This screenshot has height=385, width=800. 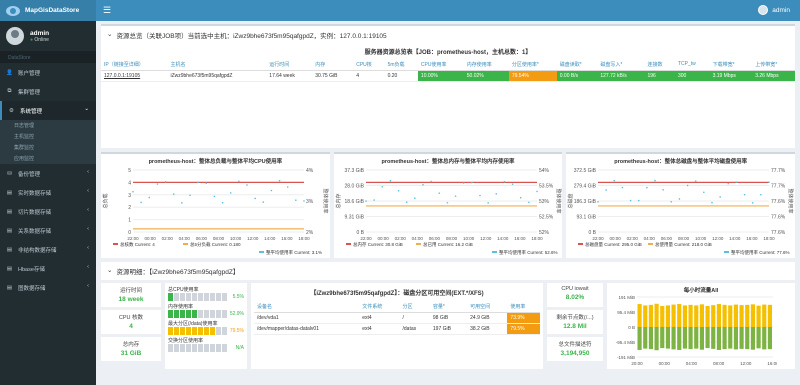 What do you see at coordinates (448, 271) in the screenshot?
I see `detail-title: ⌄ 资源明细：【iZwz9bhe673f5m95qafgpdZ】` at bounding box center [448, 271].